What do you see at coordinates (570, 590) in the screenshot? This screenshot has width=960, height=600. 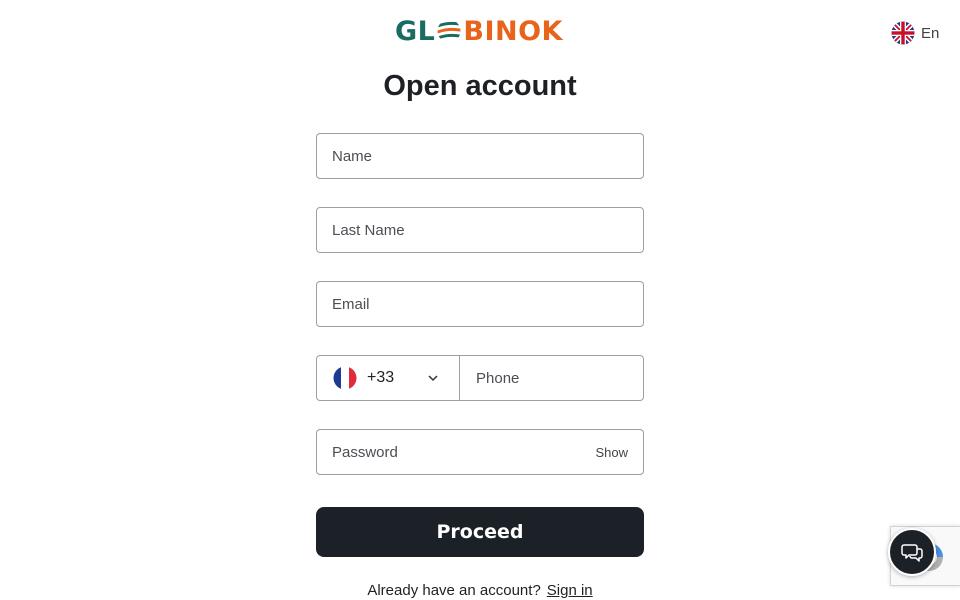 I see `signin-link: Sign in` at bounding box center [570, 590].